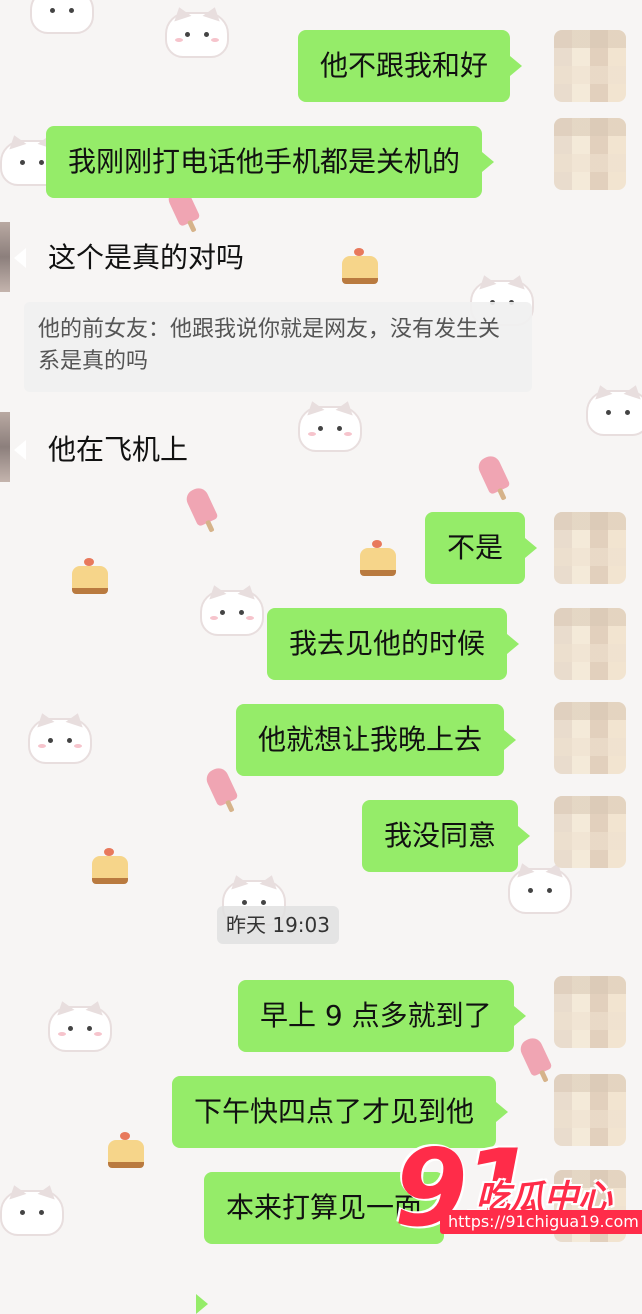  I want to click on sent-message-bubble: 我没同意, so click(446, 836).